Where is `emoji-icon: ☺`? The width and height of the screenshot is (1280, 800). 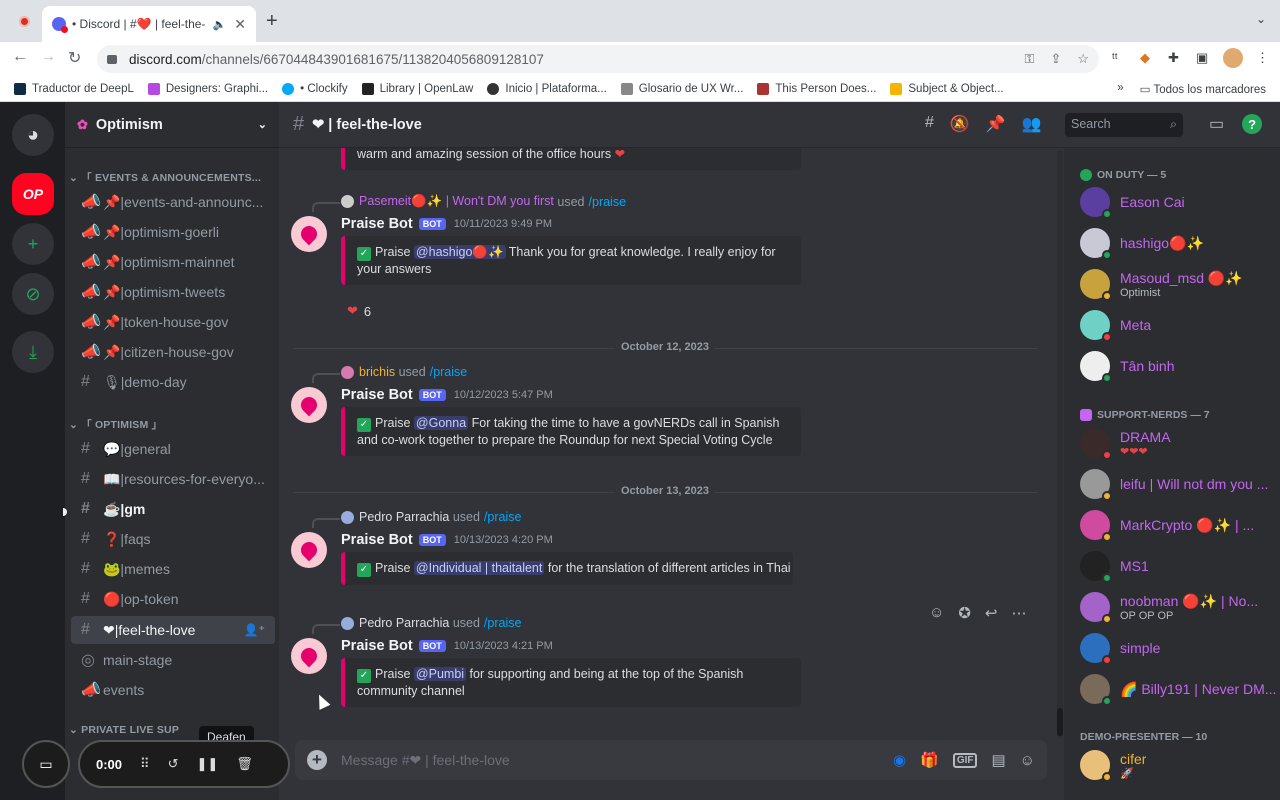
emoji-icon: ☺ is located at coordinates (1027, 760).